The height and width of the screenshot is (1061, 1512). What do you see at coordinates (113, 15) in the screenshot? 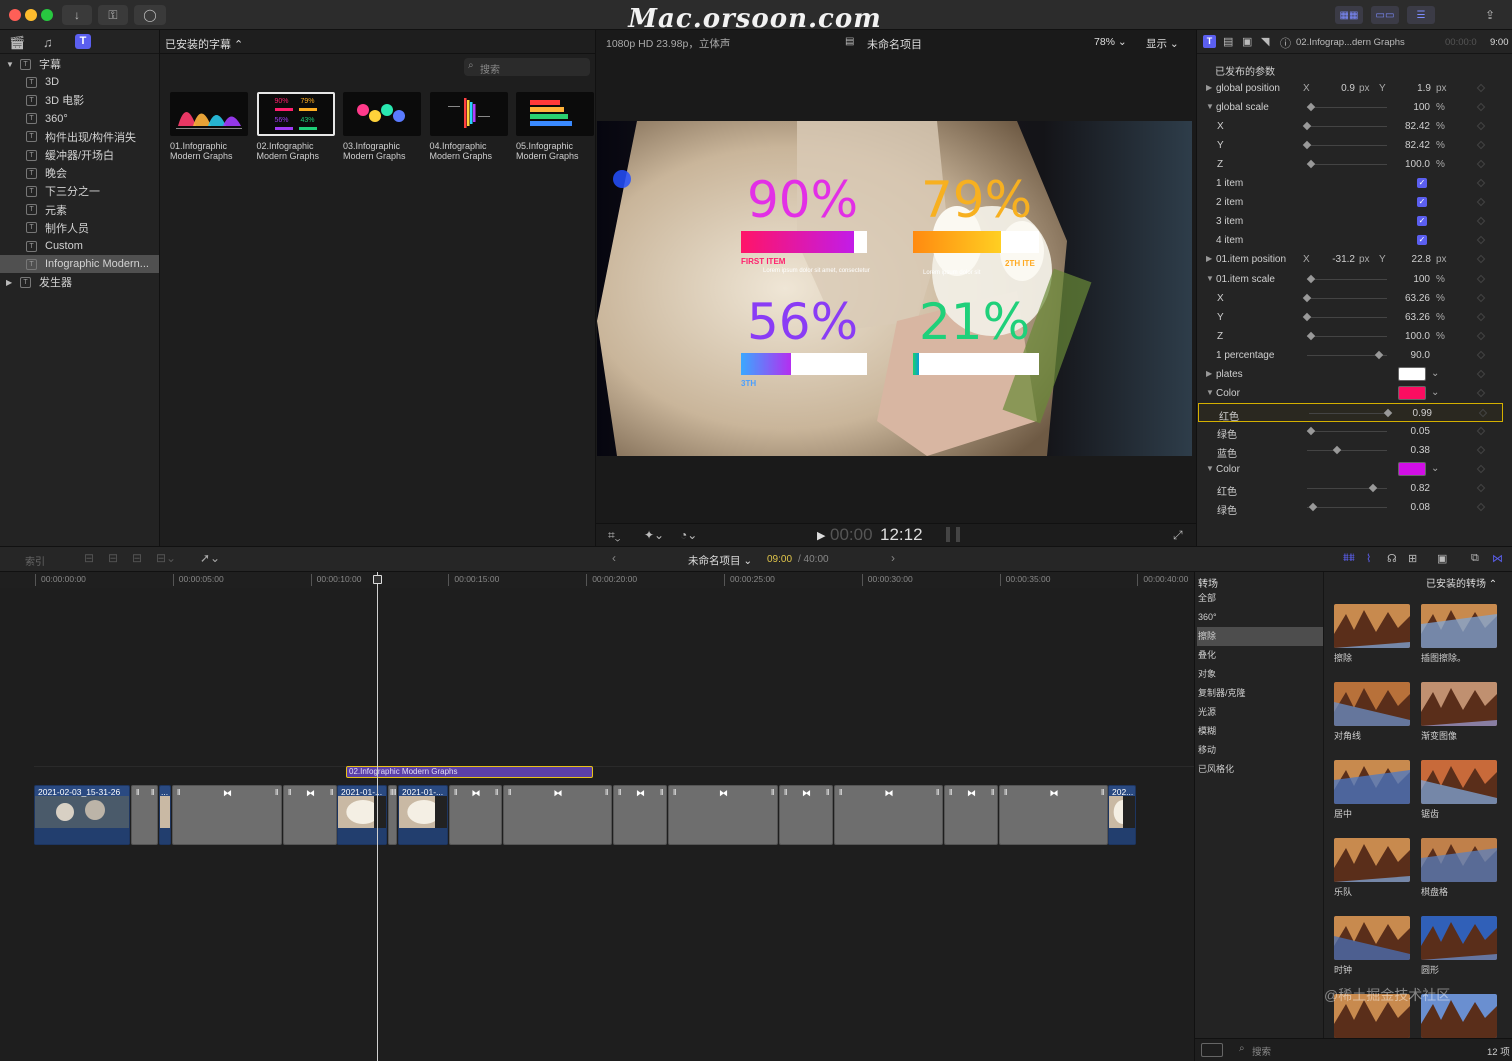
I see `keywords-button: ⚿` at bounding box center [113, 15].